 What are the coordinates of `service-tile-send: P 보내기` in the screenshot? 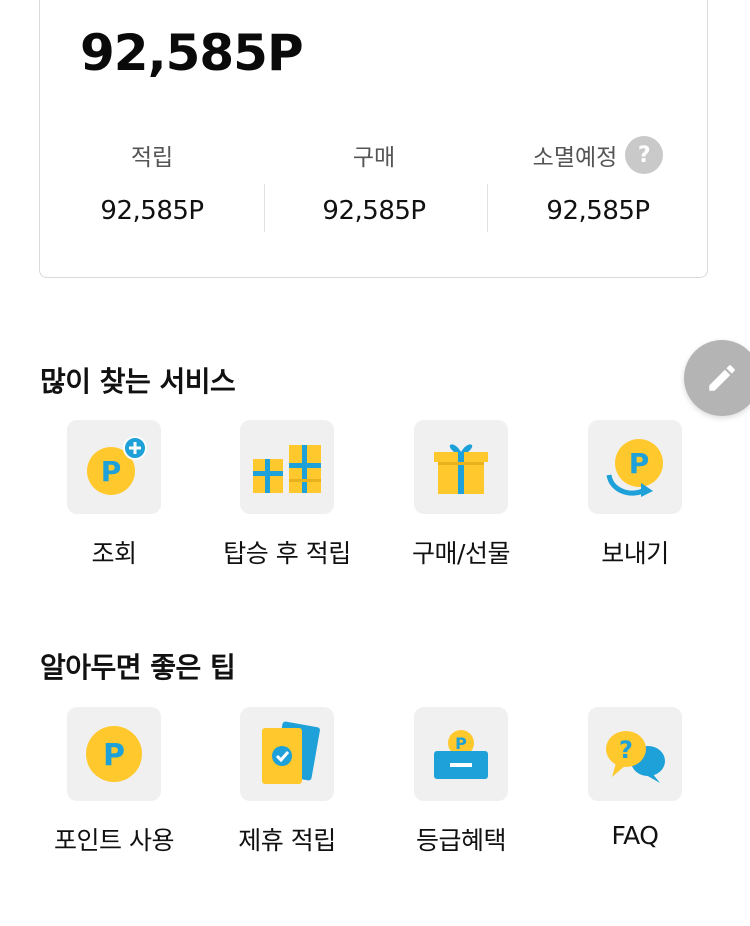 It's located at (635, 495).